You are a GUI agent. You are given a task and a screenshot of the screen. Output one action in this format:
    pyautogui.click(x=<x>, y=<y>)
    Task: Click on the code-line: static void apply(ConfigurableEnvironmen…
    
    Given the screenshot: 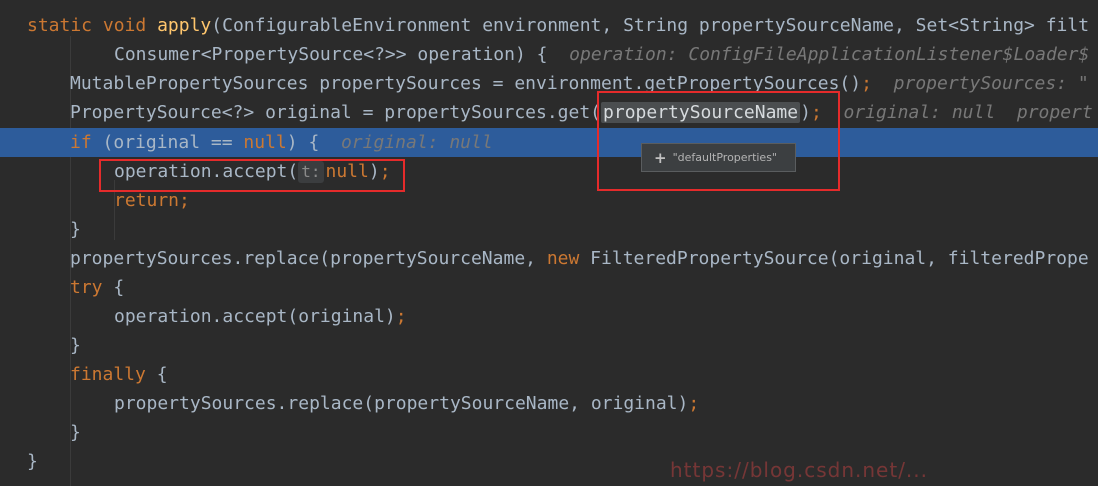 What is the action you would take?
    pyautogui.click(x=549, y=25)
    